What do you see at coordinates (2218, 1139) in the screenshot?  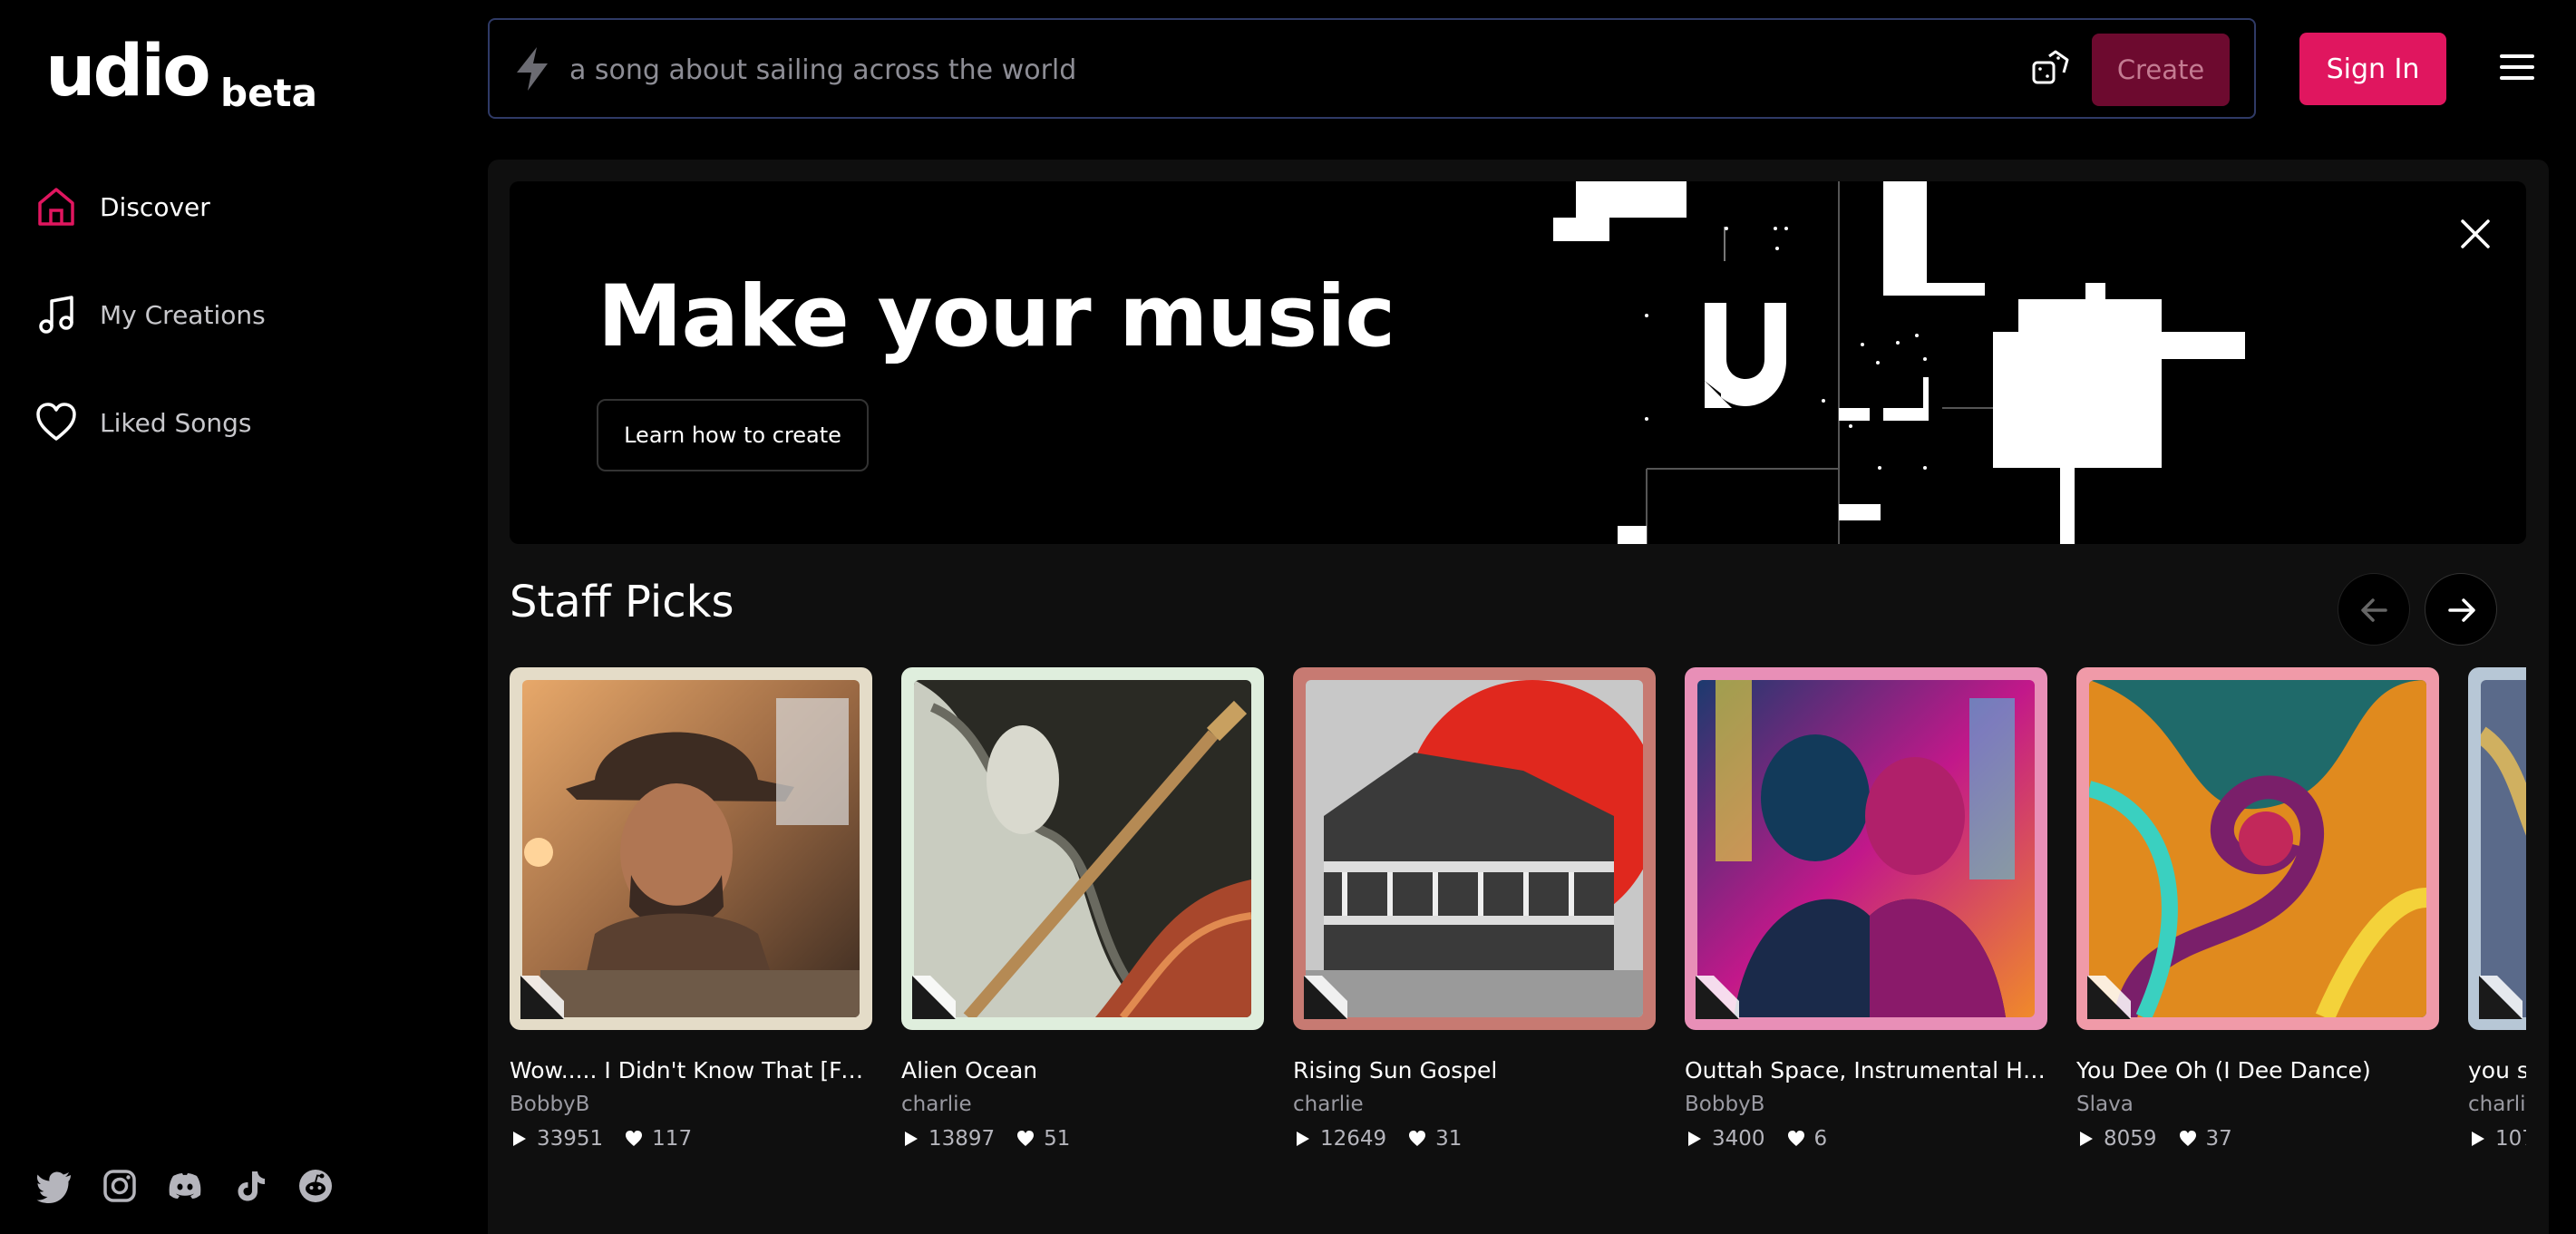 I see `like-count: 37` at bounding box center [2218, 1139].